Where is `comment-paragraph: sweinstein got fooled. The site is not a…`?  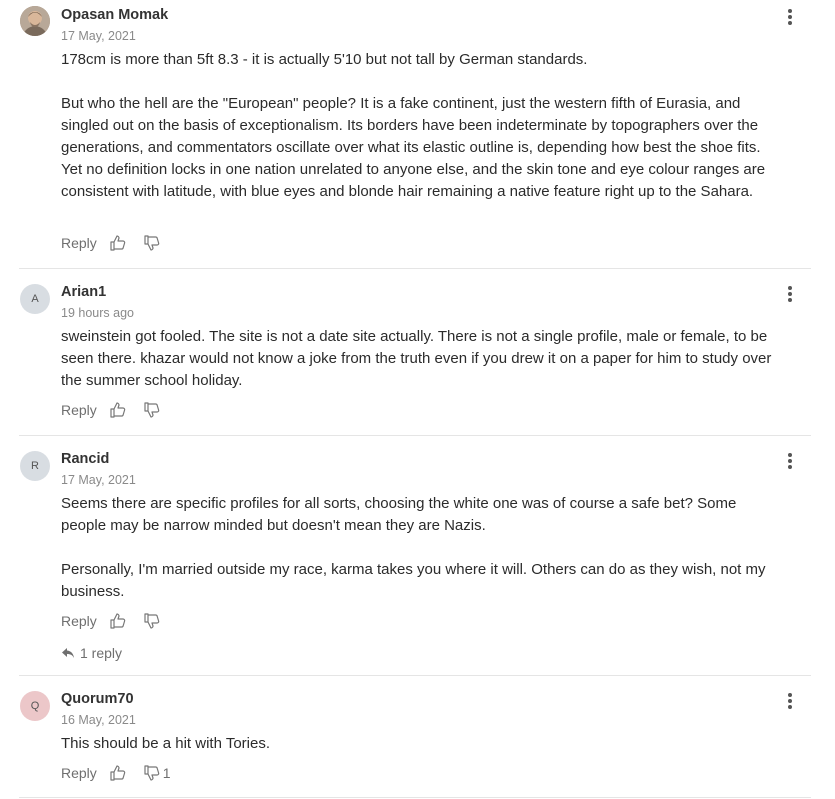 comment-paragraph: sweinstein got fooled. The site is not a… is located at coordinates (416, 358).